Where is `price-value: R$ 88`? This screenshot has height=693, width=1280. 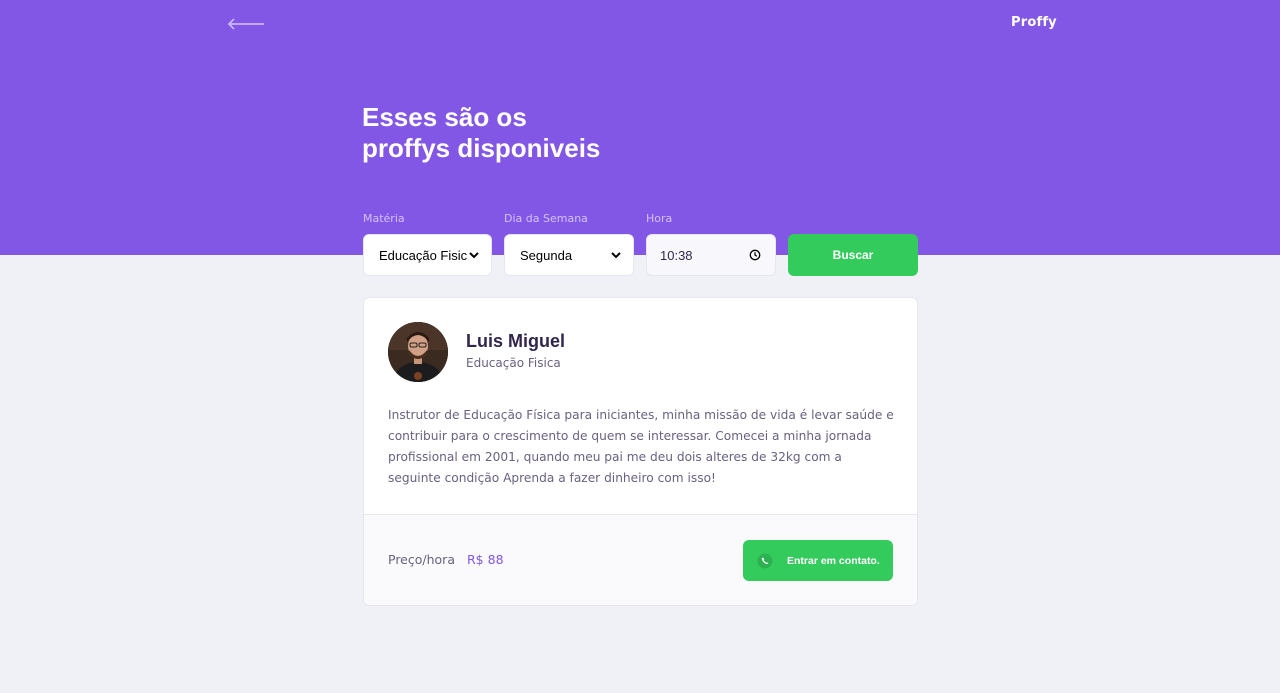 price-value: R$ 88 is located at coordinates (485, 559).